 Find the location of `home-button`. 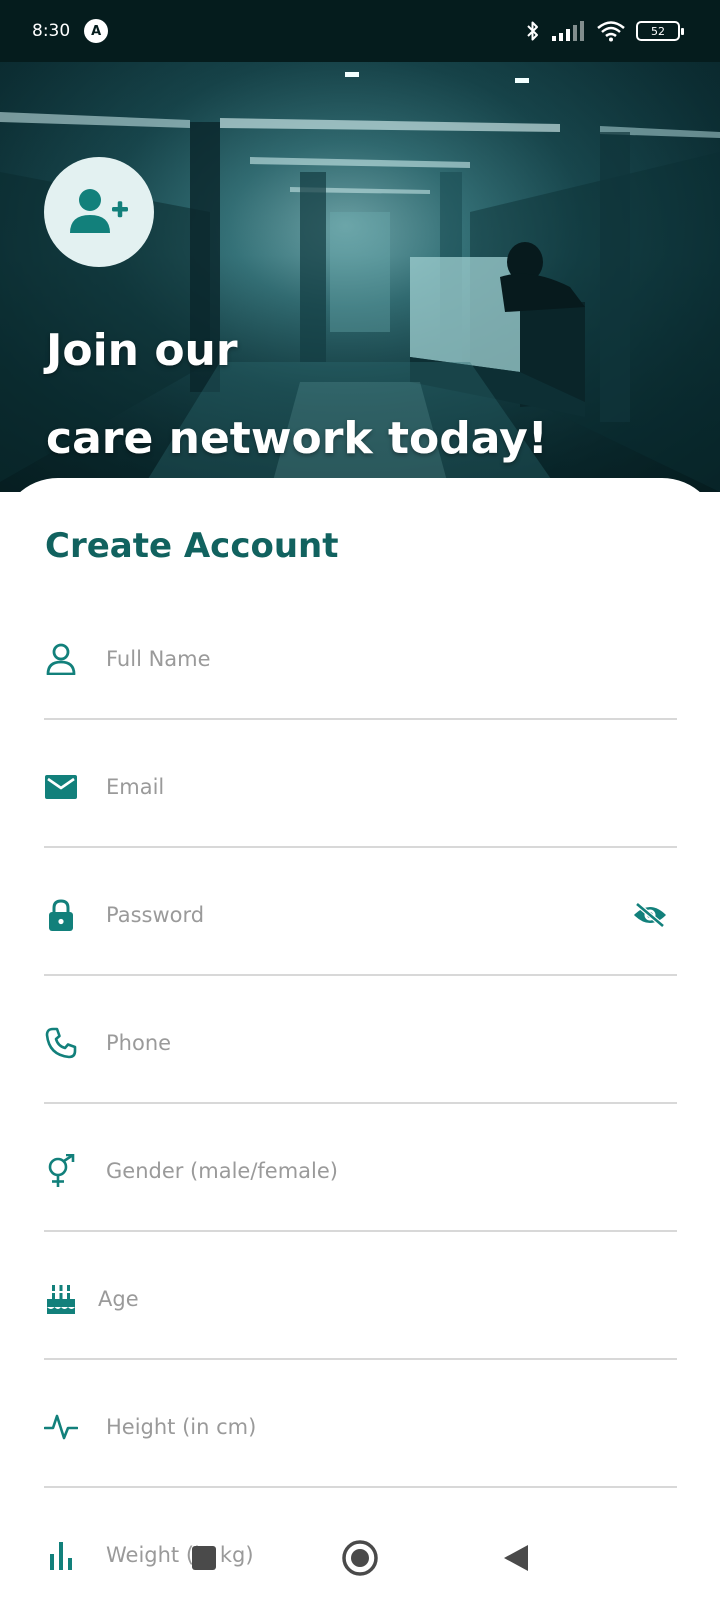

home-button is located at coordinates (360, 1558).